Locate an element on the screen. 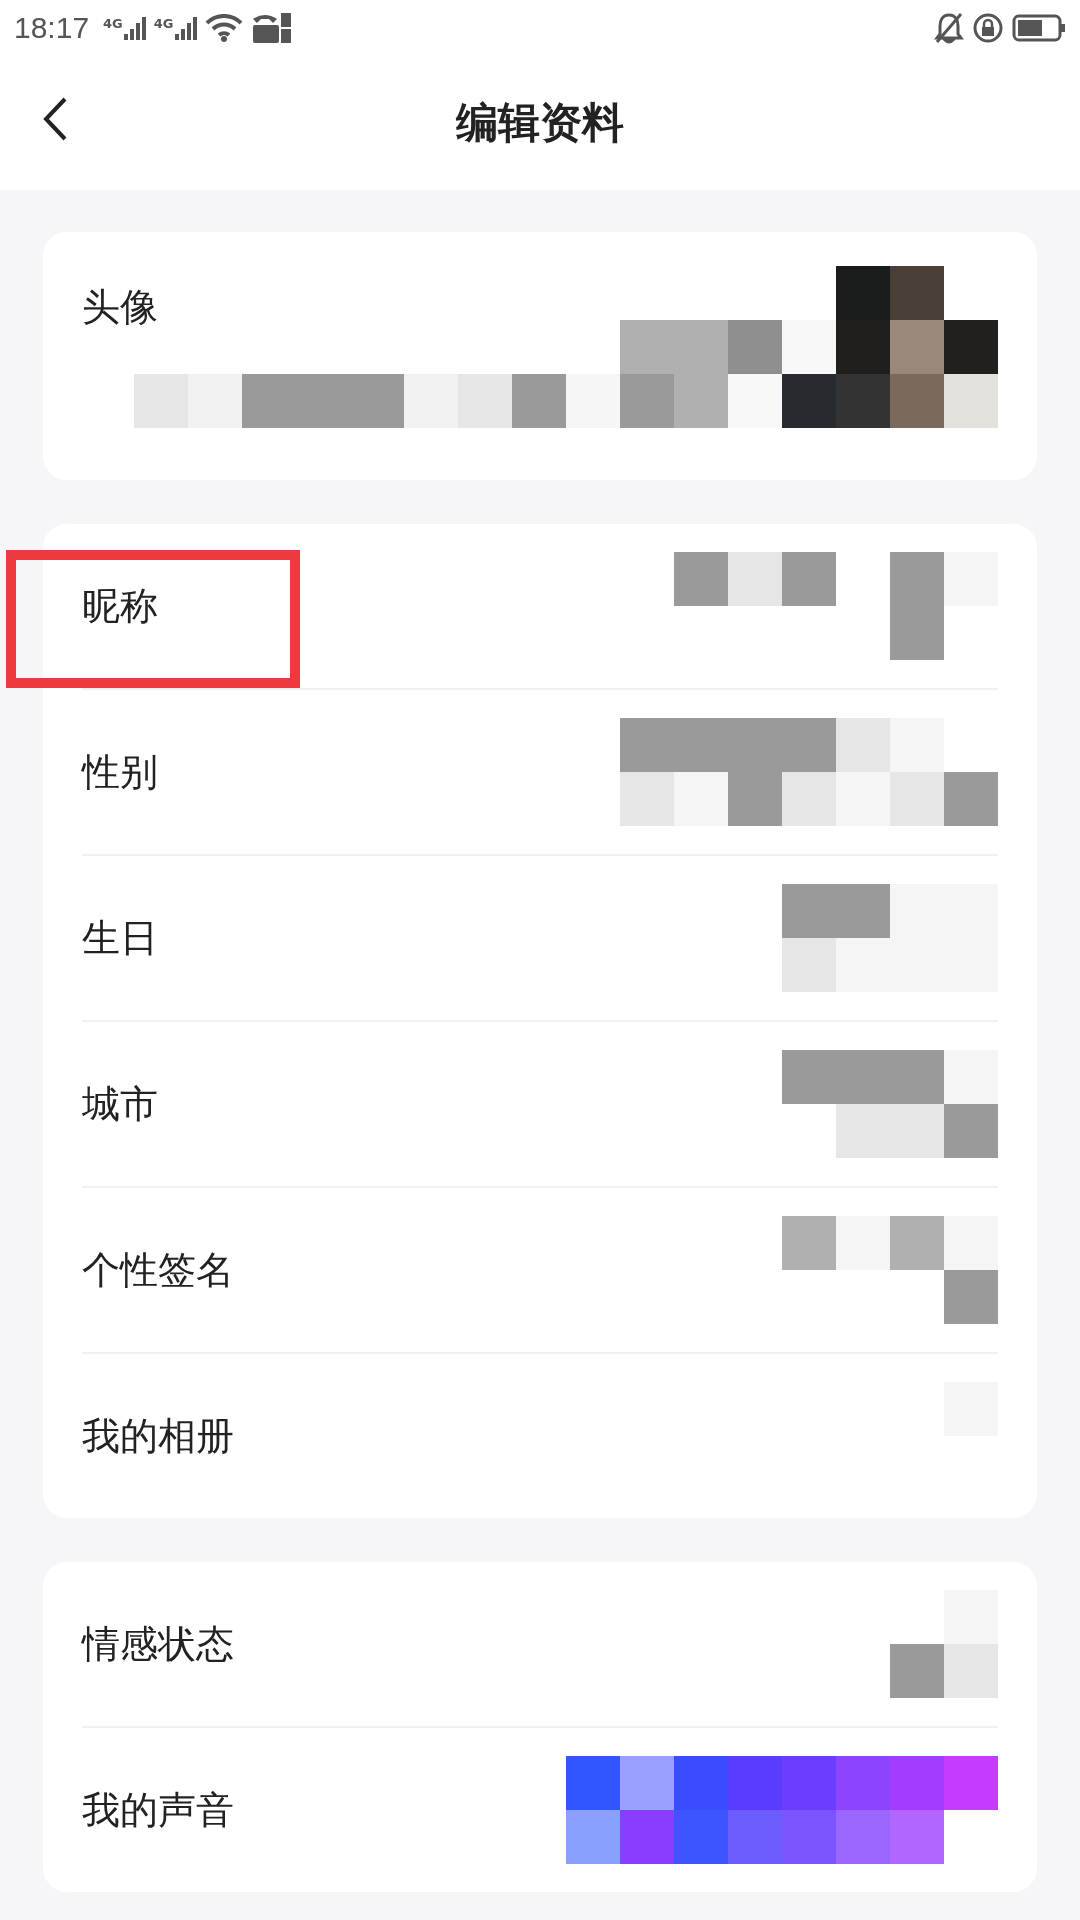 The width and height of the screenshot is (1080, 1920). row-label: 个性签名 is located at coordinates (158, 1270).